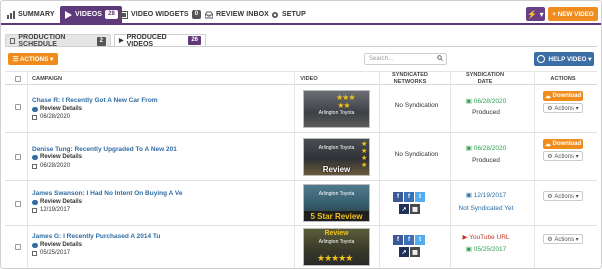 This screenshot has height=269, width=602. What do you see at coordinates (573, 14) in the screenshot?
I see `new-video-button: + NEW VIDEO` at bounding box center [573, 14].